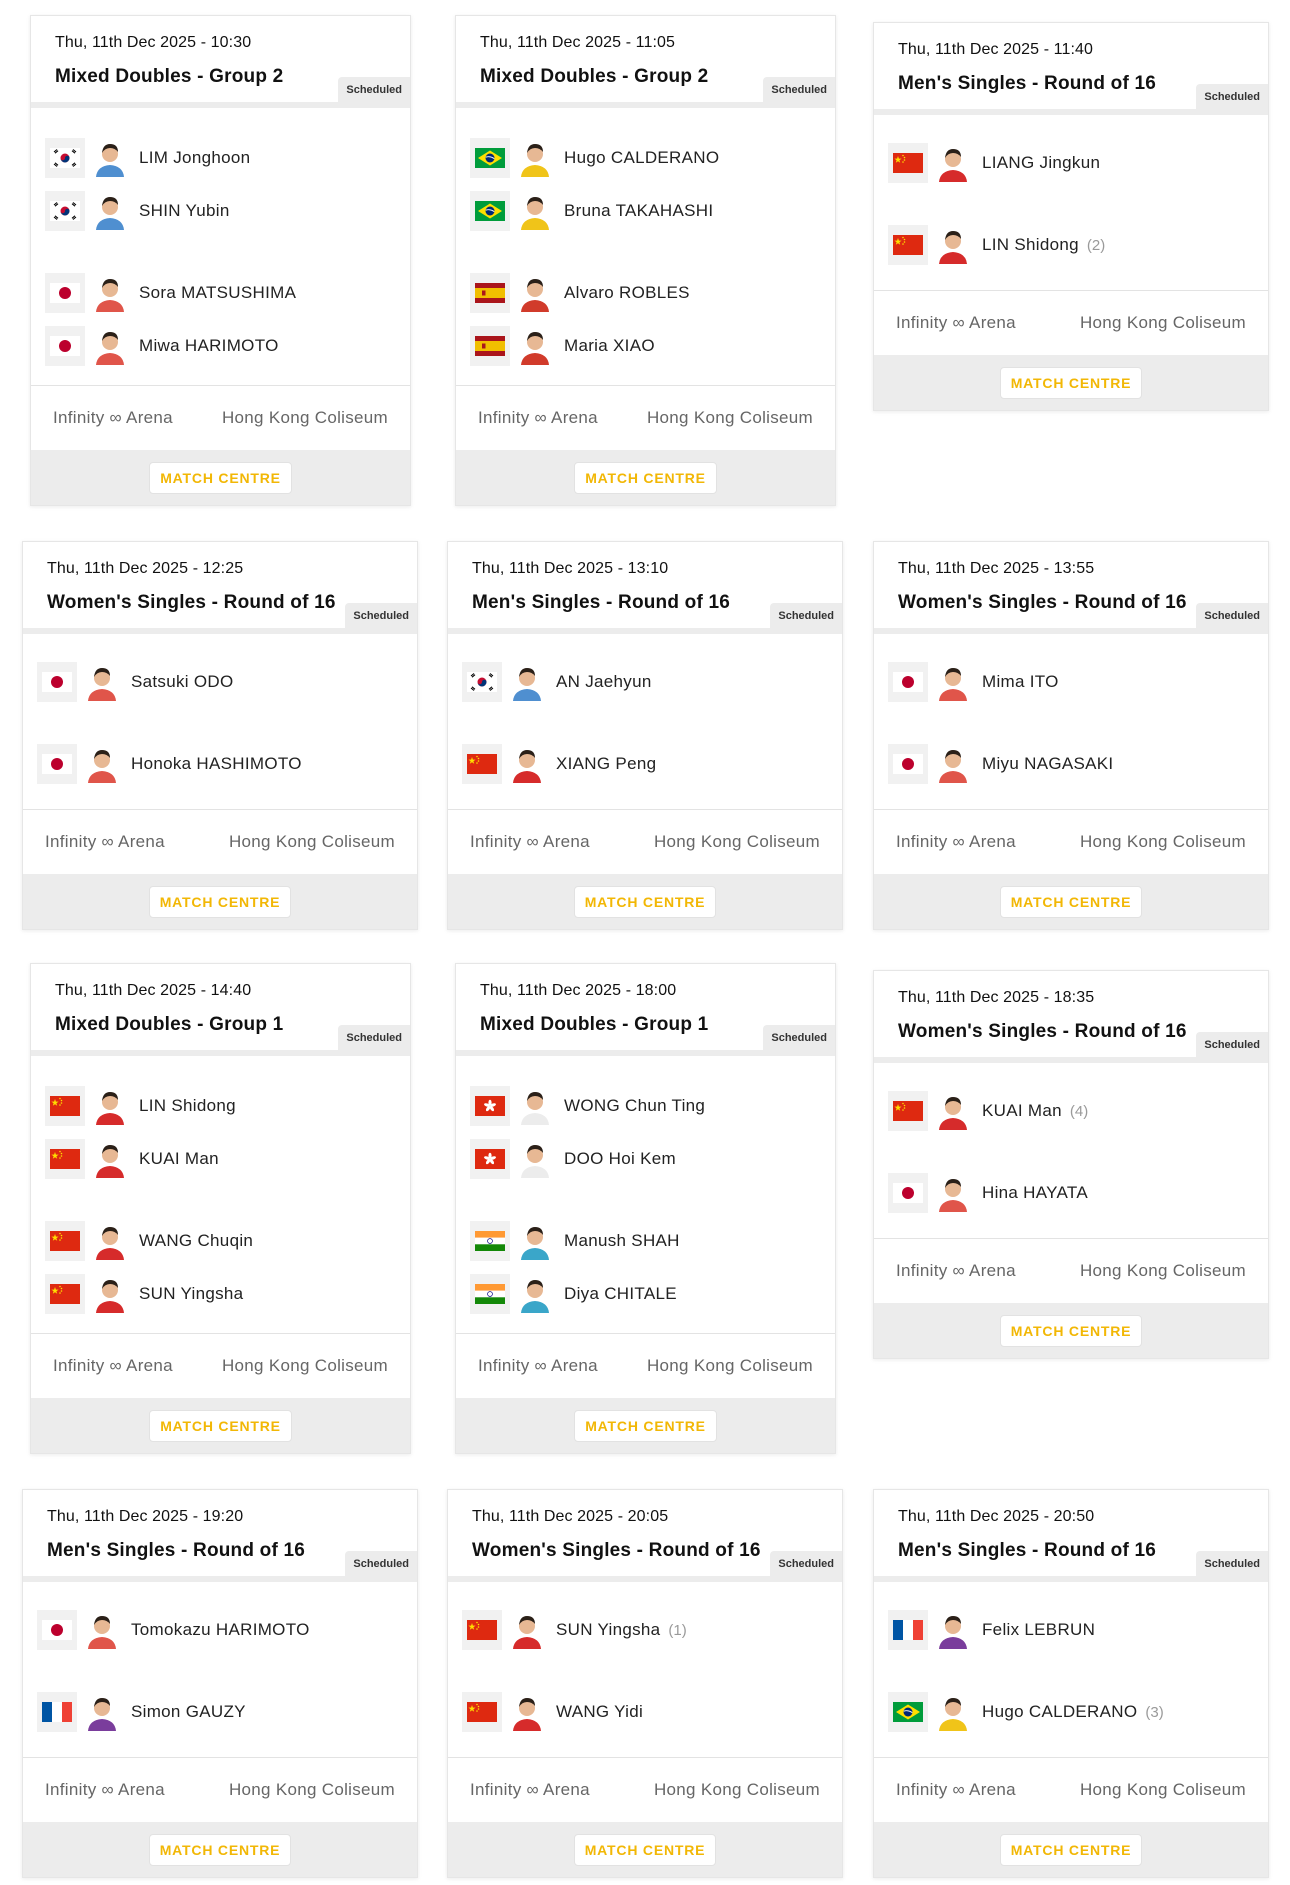 This screenshot has width=1290, height=1885. What do you see at coordinates (220, 1629) in the screenshot?
I see `player-name: Tomokazu HARIMOTO` at bounding box center [220, 1629].